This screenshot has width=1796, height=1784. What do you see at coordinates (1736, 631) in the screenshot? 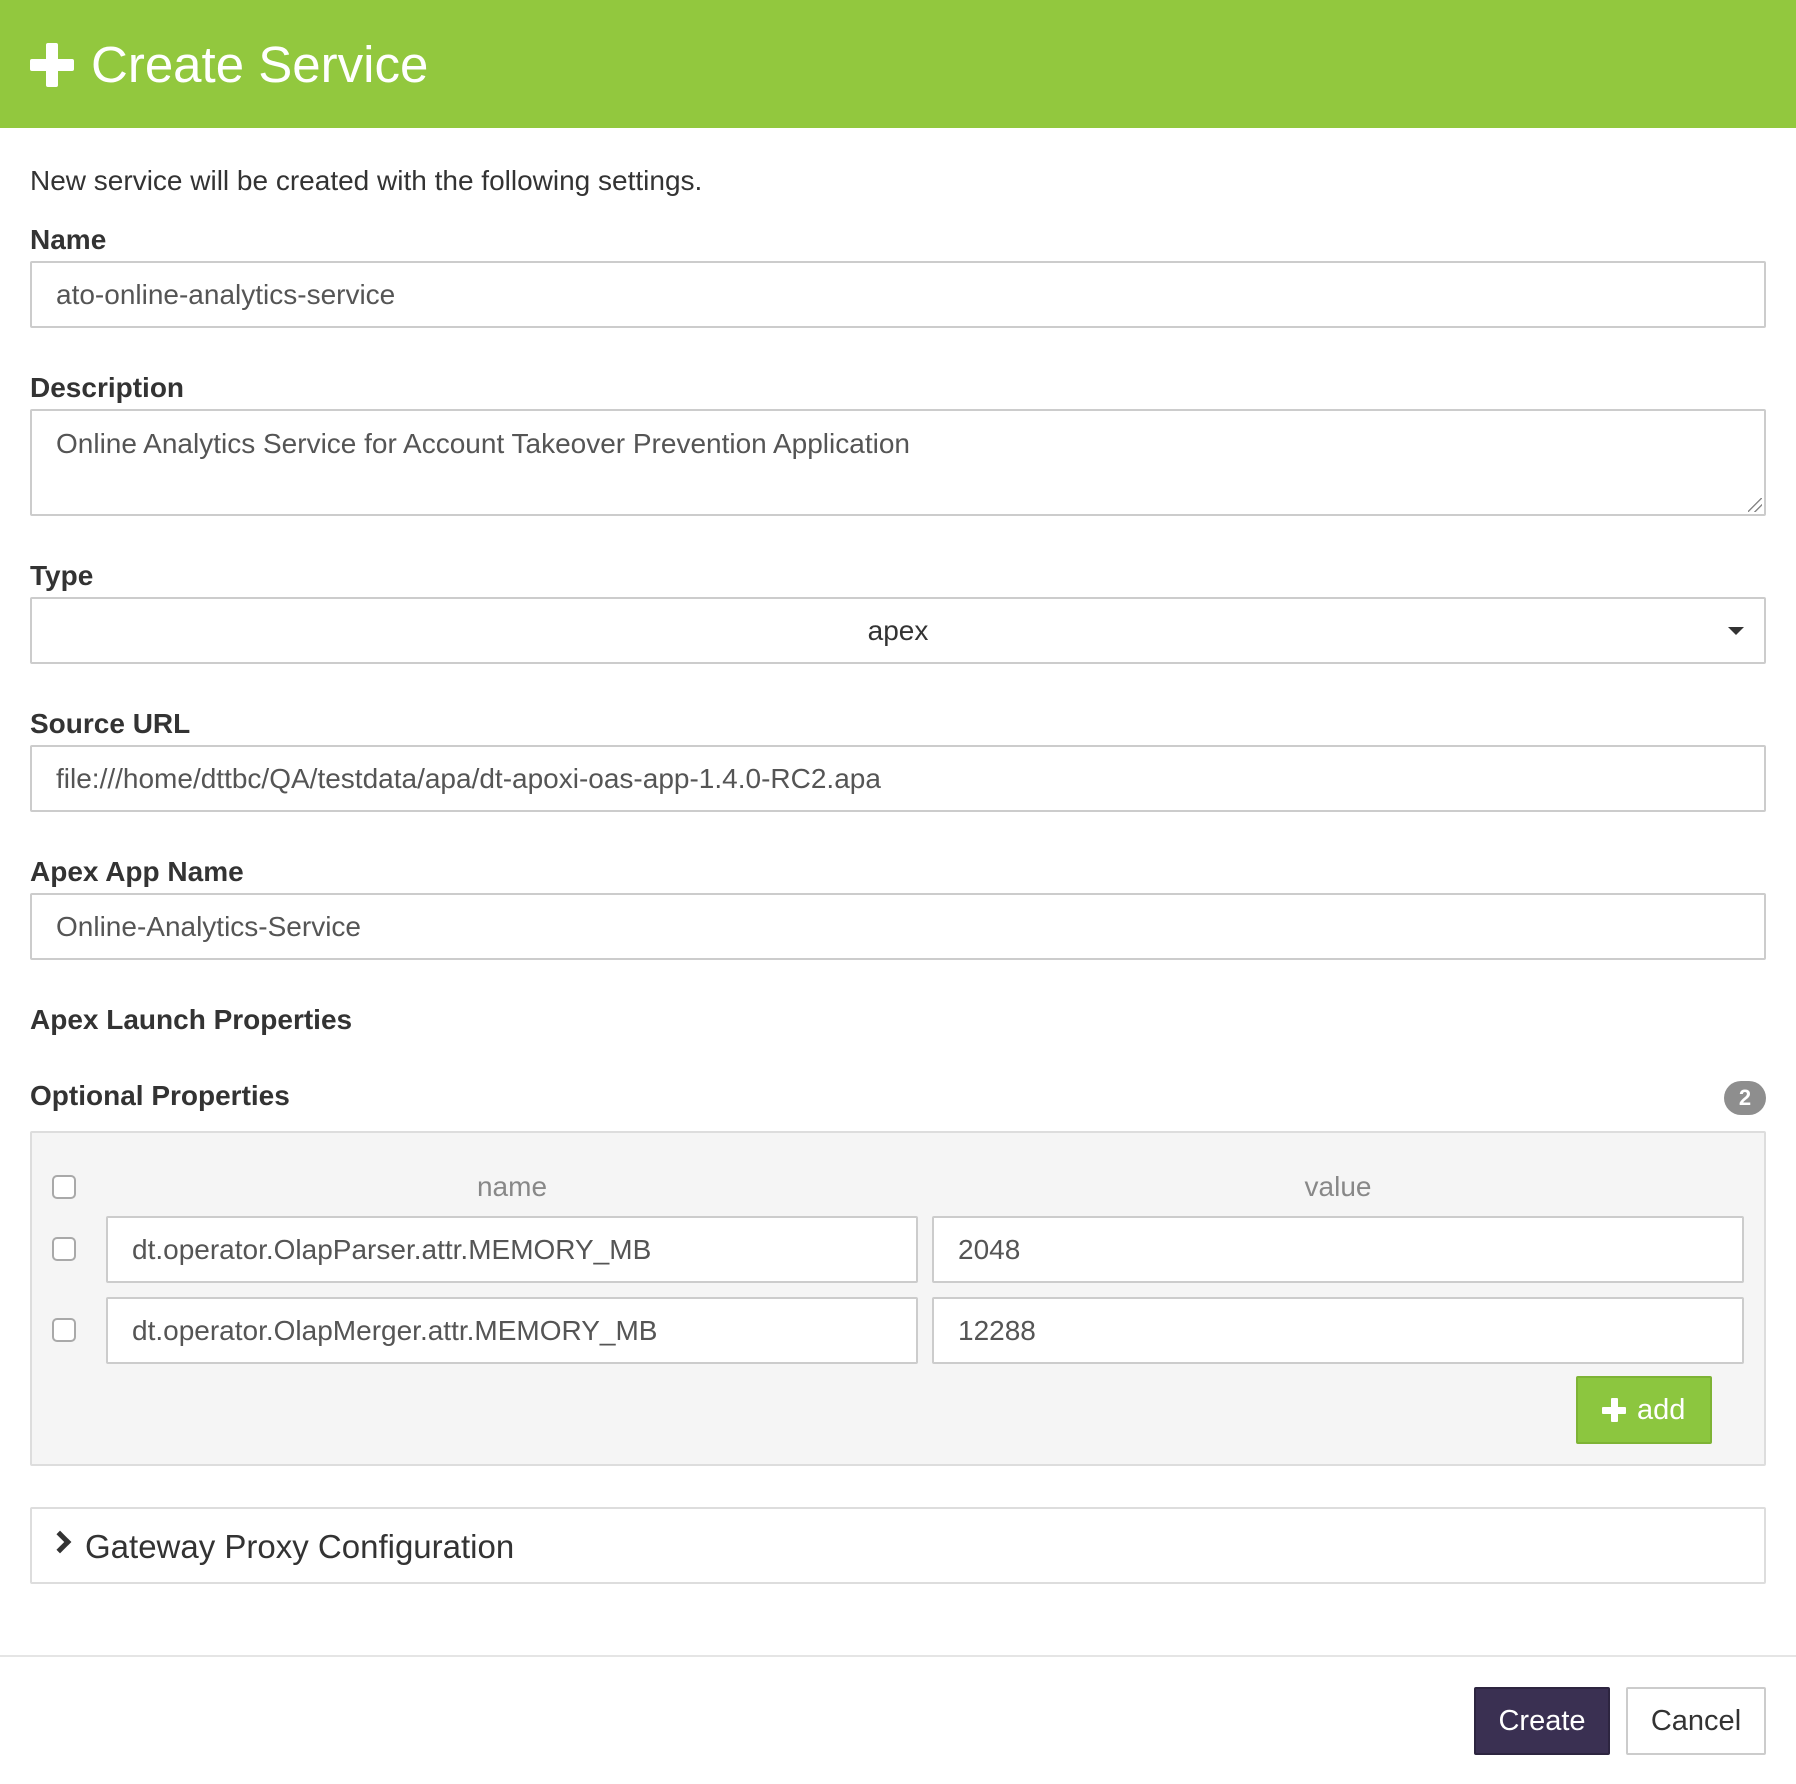
I see `caret-down-icon` at bounding box center [1736, 631].